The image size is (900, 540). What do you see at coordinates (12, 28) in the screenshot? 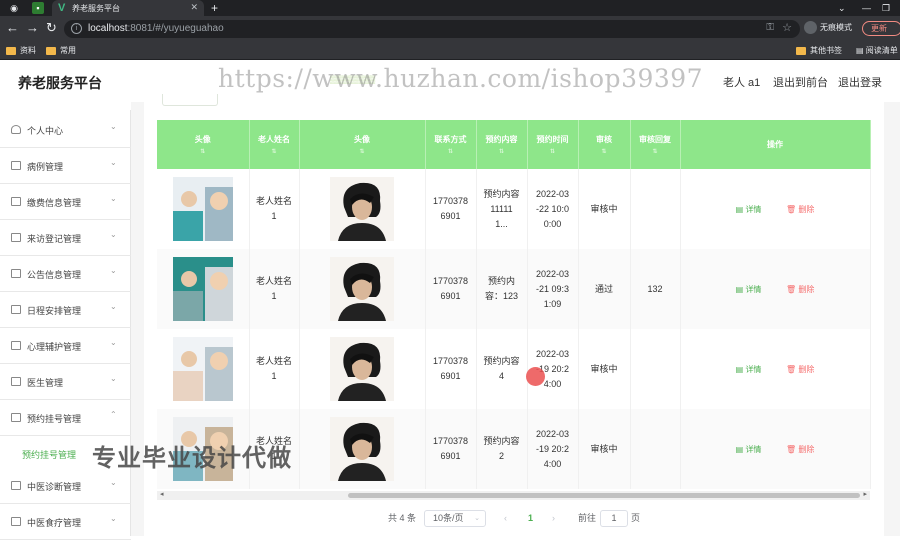
I see `back-icon: ←` at bounding box center [12, 28].